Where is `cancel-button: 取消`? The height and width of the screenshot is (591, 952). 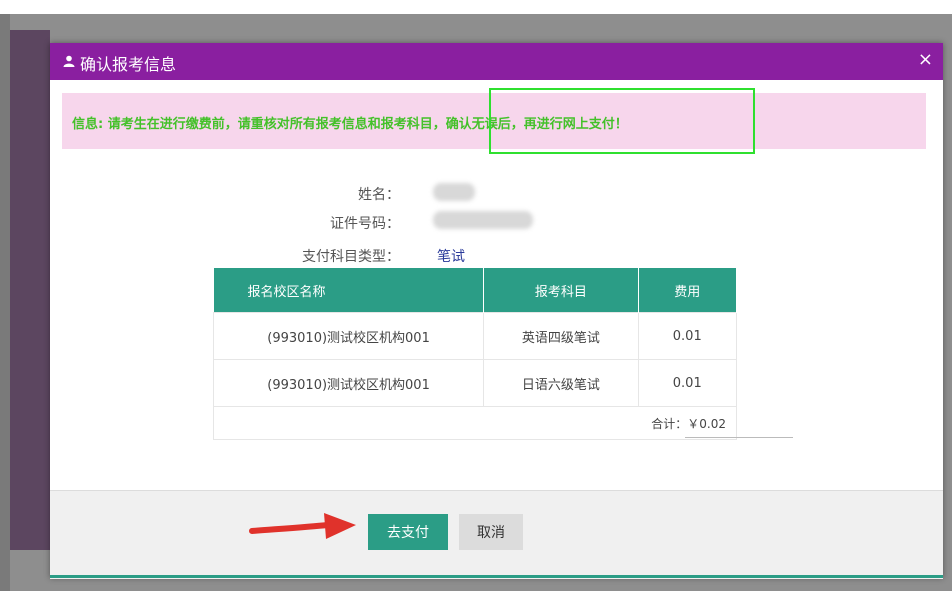
cancel-button: 取消 is located at coordinates (491, 532).